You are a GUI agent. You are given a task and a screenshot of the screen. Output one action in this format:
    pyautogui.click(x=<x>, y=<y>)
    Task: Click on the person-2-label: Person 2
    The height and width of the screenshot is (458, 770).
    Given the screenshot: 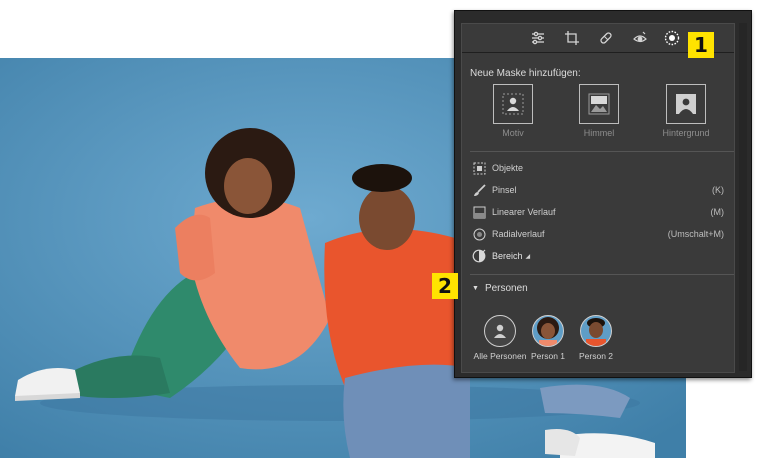 What is the action you would take?
    pyautogui.click(x=596, y=356)
    